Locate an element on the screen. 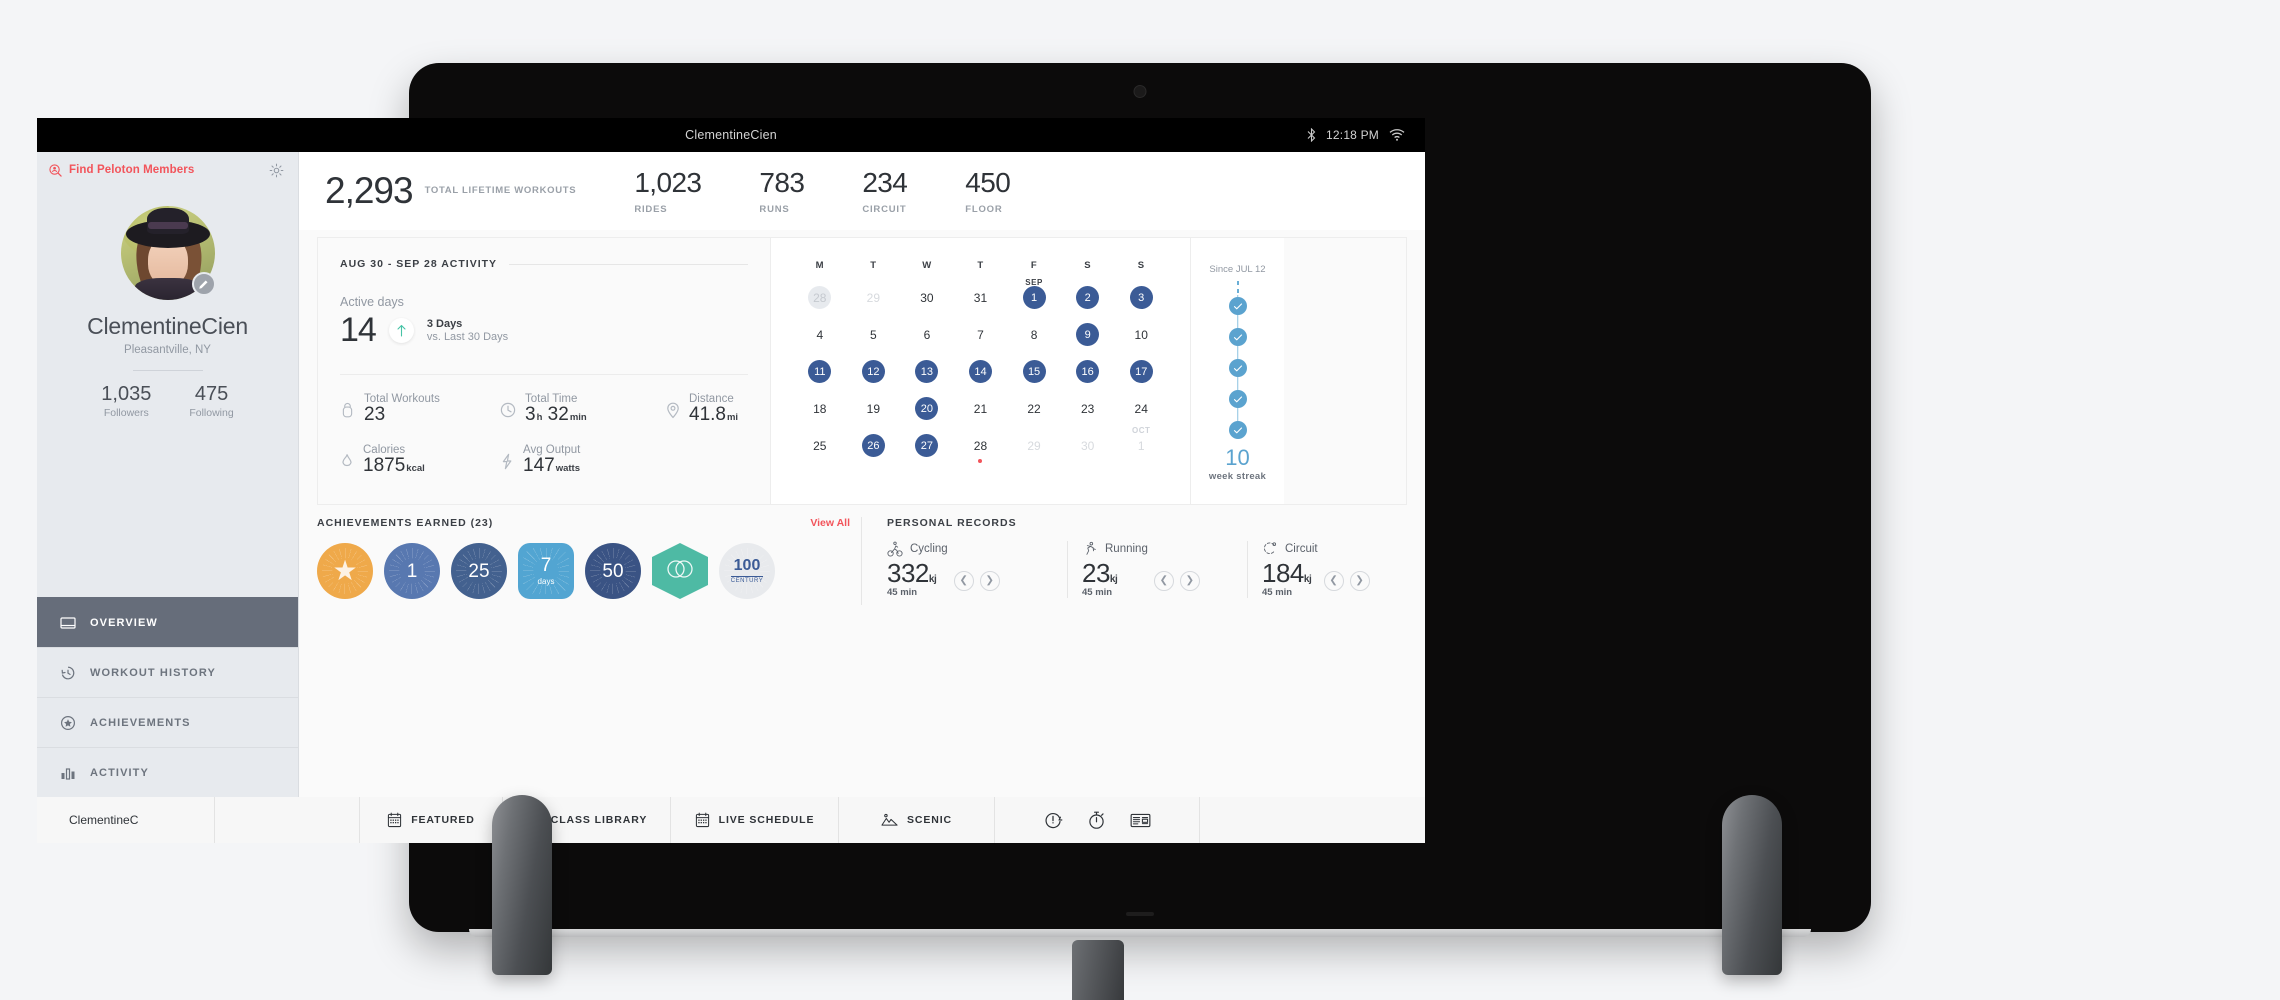 The width and height of the screenshot is (2280, 1000). calendar-day: 13 is located at coordinates (927, 371).